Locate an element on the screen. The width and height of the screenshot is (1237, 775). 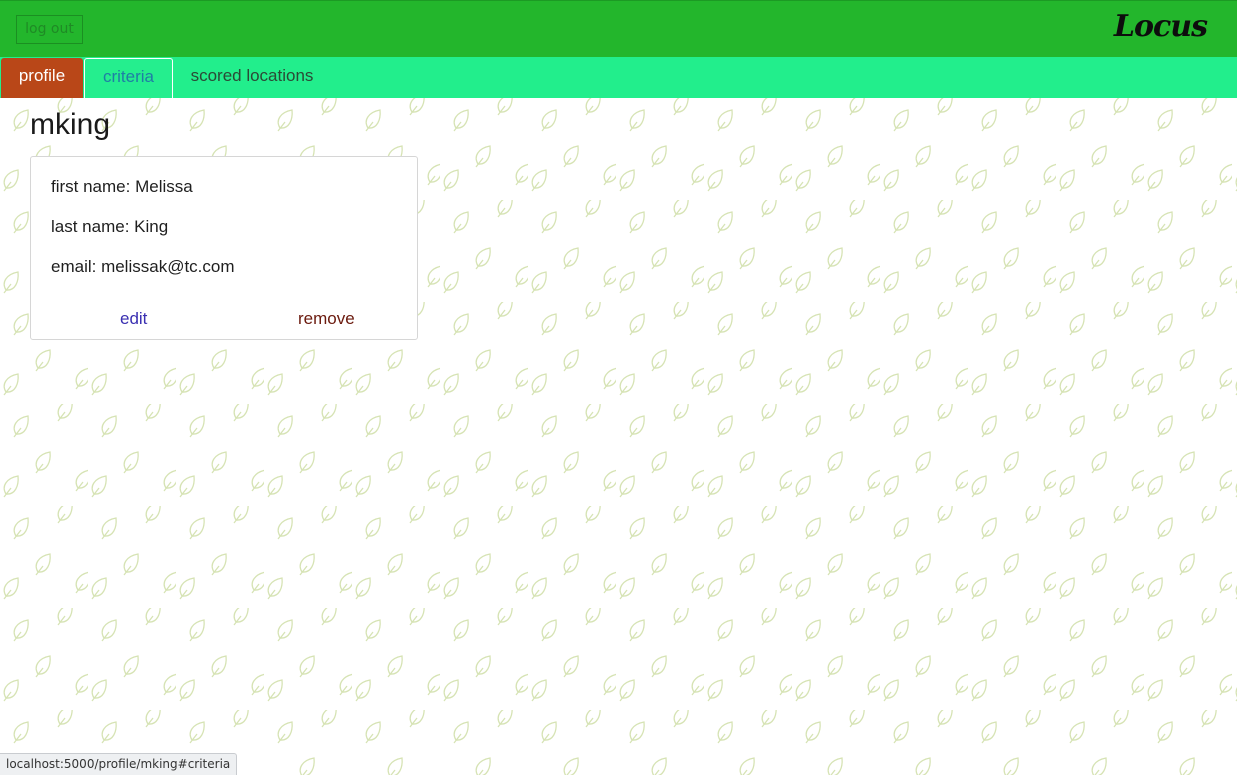
last-name-field: last name: King is located at coordinates (110, 226).